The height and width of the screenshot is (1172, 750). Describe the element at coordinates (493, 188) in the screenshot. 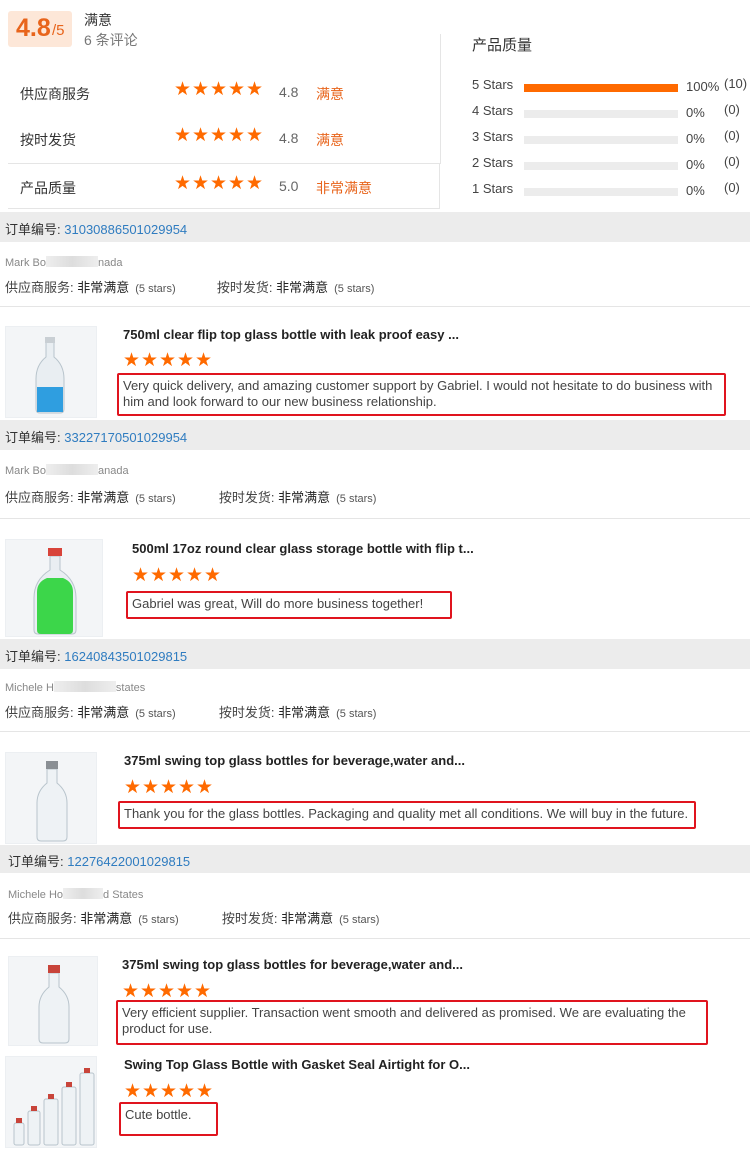

I see `distribution-label: 1 Stars` at that location.